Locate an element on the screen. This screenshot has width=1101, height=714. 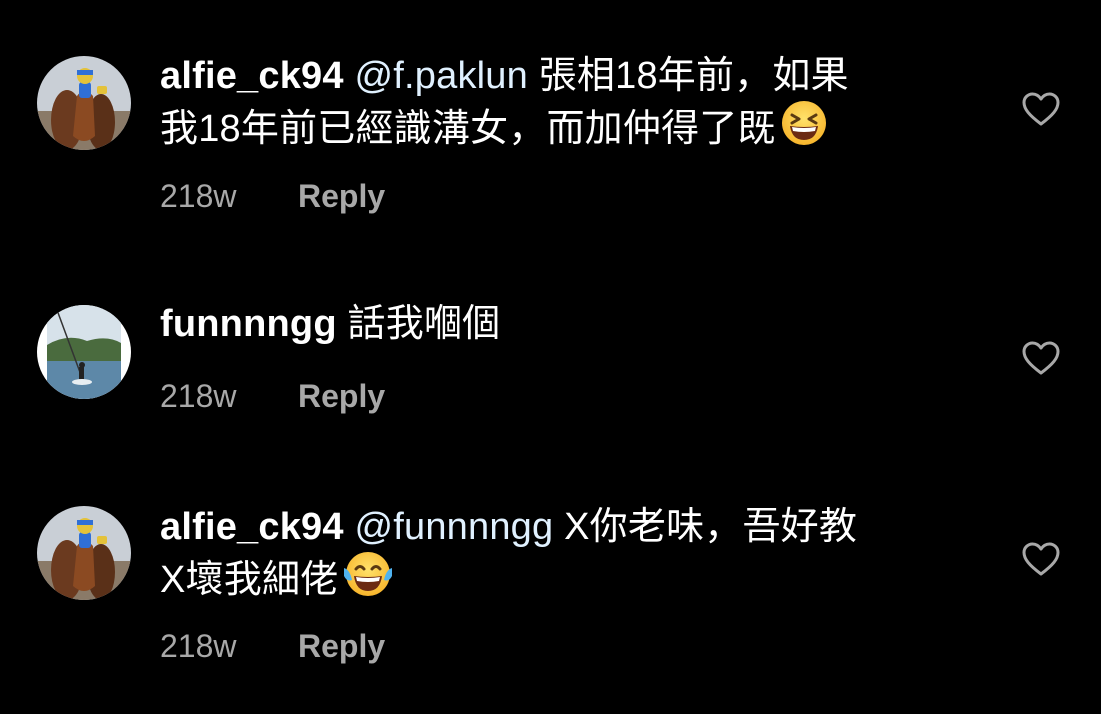
comment-body: funnnngg 話我嗰個 is located at coordinates (560, 324).